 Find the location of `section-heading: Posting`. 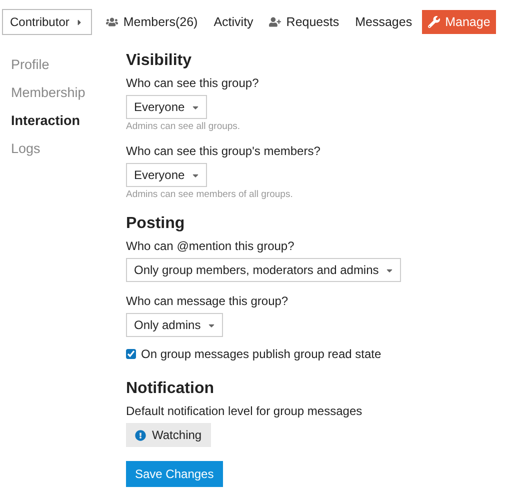

section-heading: Posting is located at coordinates (156, 224).